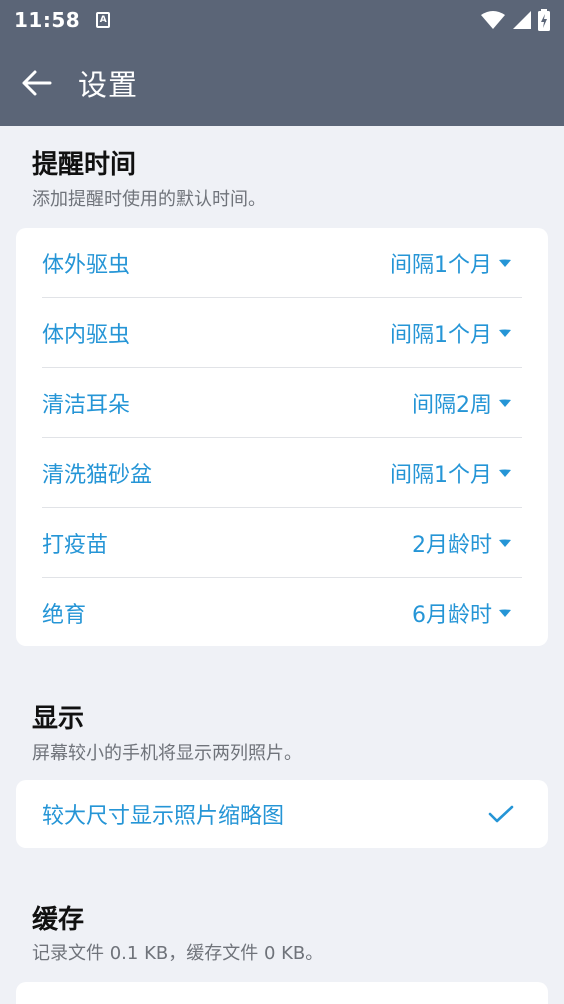 The image size is (564, 1004). What do you see at coordinates (86, 335) in the screenshot?
I see `row-label: 体内驱虫` at bounding box center [86, 335].